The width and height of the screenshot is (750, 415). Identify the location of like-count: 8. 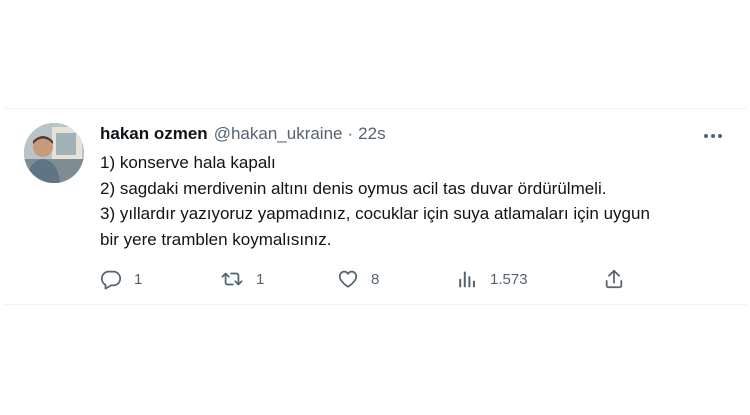
(375, 279).